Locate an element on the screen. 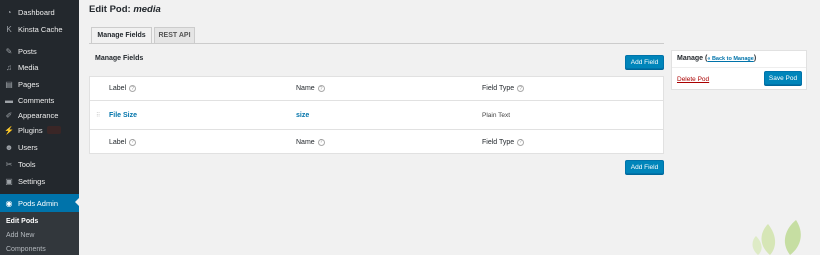 This screenshot has height=255, width=820. sidebar-item-tools: ✂ Tools is located at coordinates (39, 164).